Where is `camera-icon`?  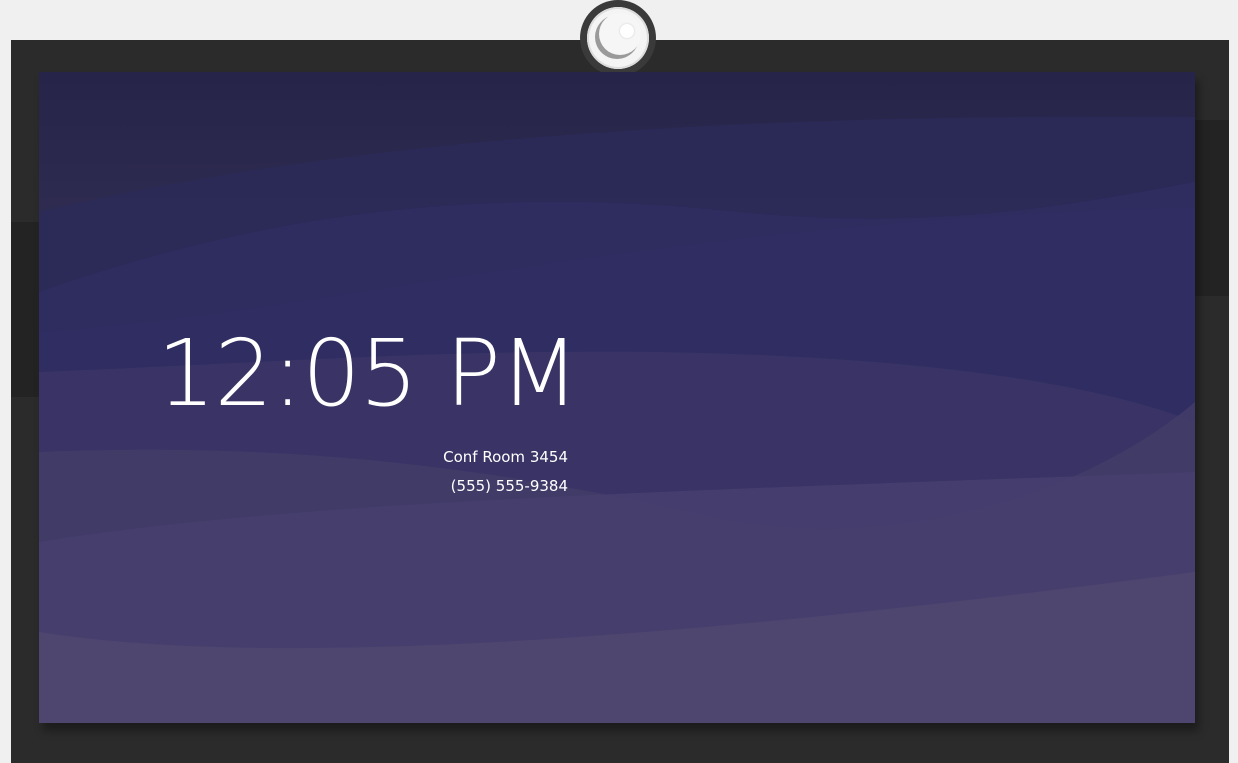 camera-icon is located at coordinates (618, 38).